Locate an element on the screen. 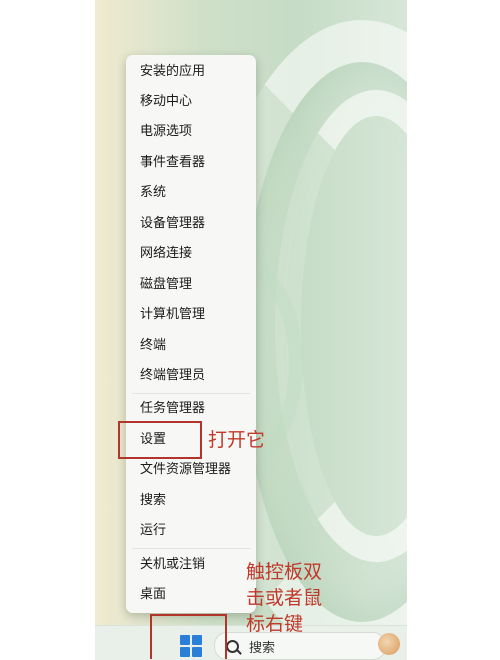 The width and height of the screenshot is (500, 660). menu-item-label: 系统 is located at coordinates (153, 192).